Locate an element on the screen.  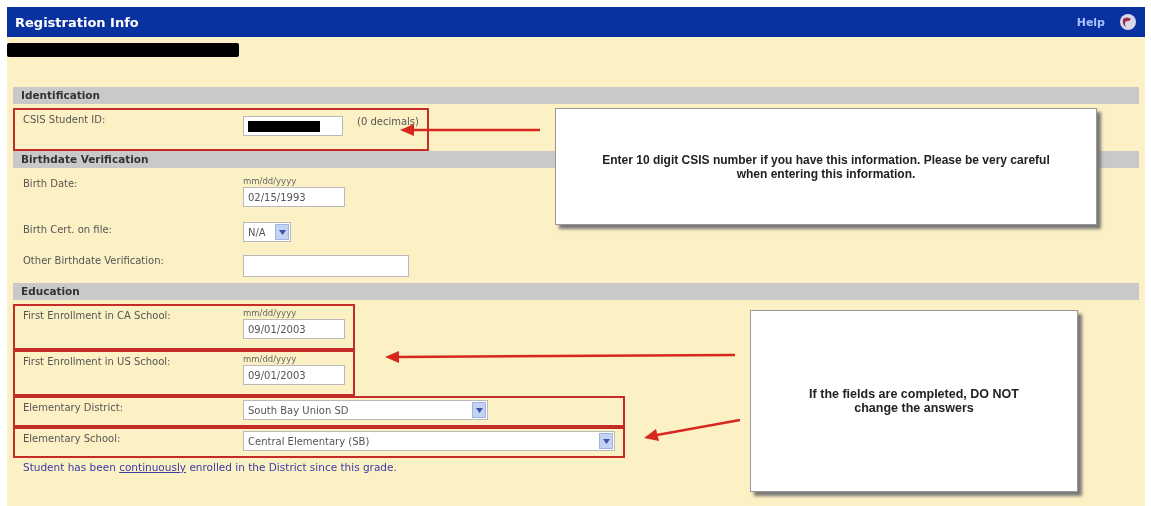
field-note: (0 decimals) is located at coordinates (388, 121).